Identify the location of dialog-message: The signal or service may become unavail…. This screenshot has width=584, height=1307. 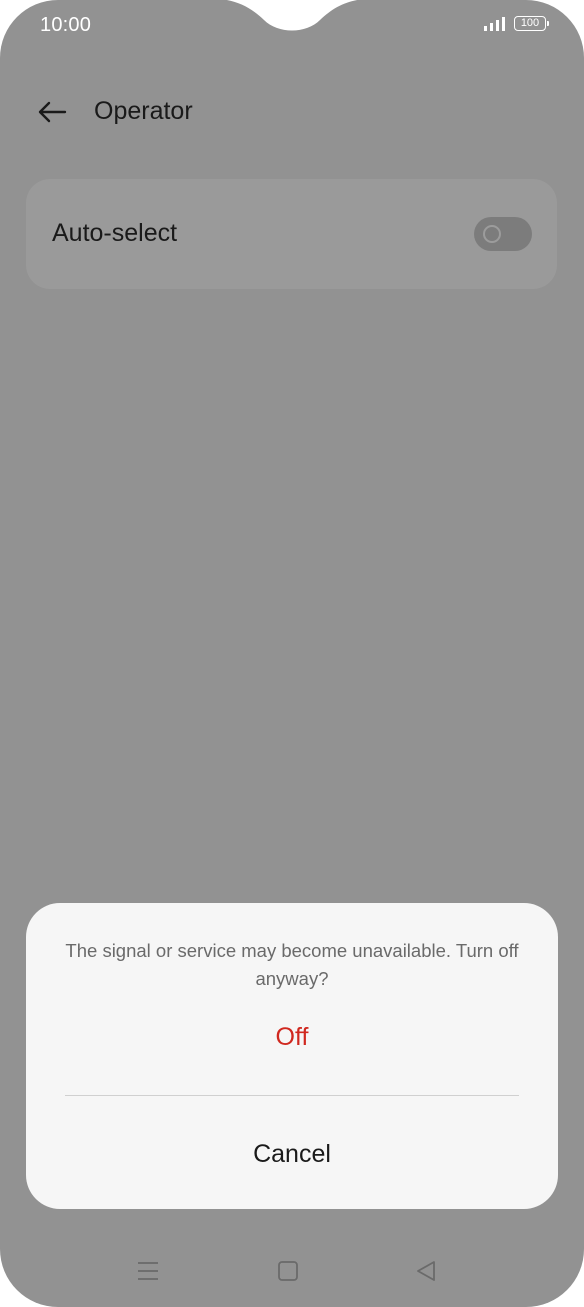
(292, 964).